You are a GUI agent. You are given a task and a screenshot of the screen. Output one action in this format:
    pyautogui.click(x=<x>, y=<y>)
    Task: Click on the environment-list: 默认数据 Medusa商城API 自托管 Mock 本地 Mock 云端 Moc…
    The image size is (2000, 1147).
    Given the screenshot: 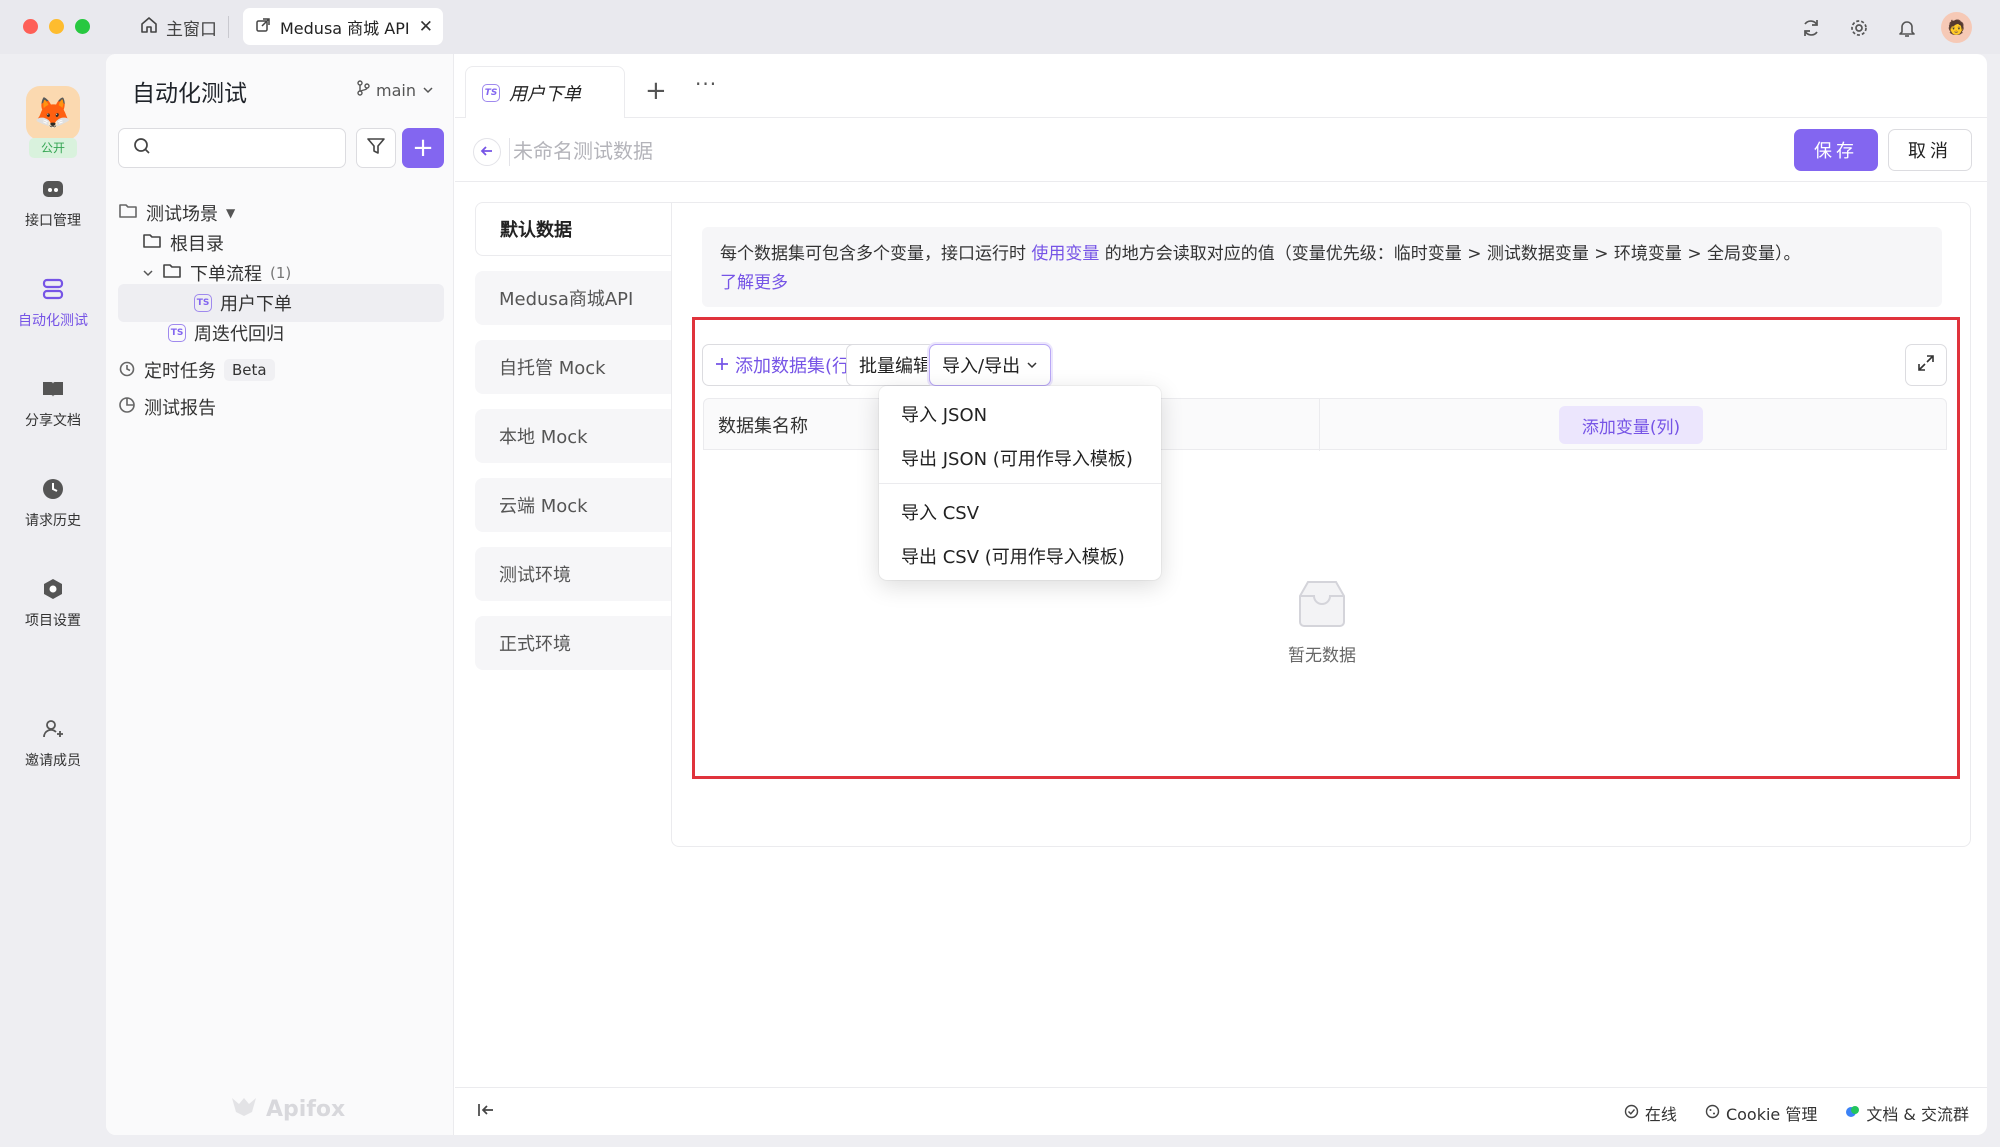 What is the action you would take?
    pyautogui.click(x=573, y=443)
    